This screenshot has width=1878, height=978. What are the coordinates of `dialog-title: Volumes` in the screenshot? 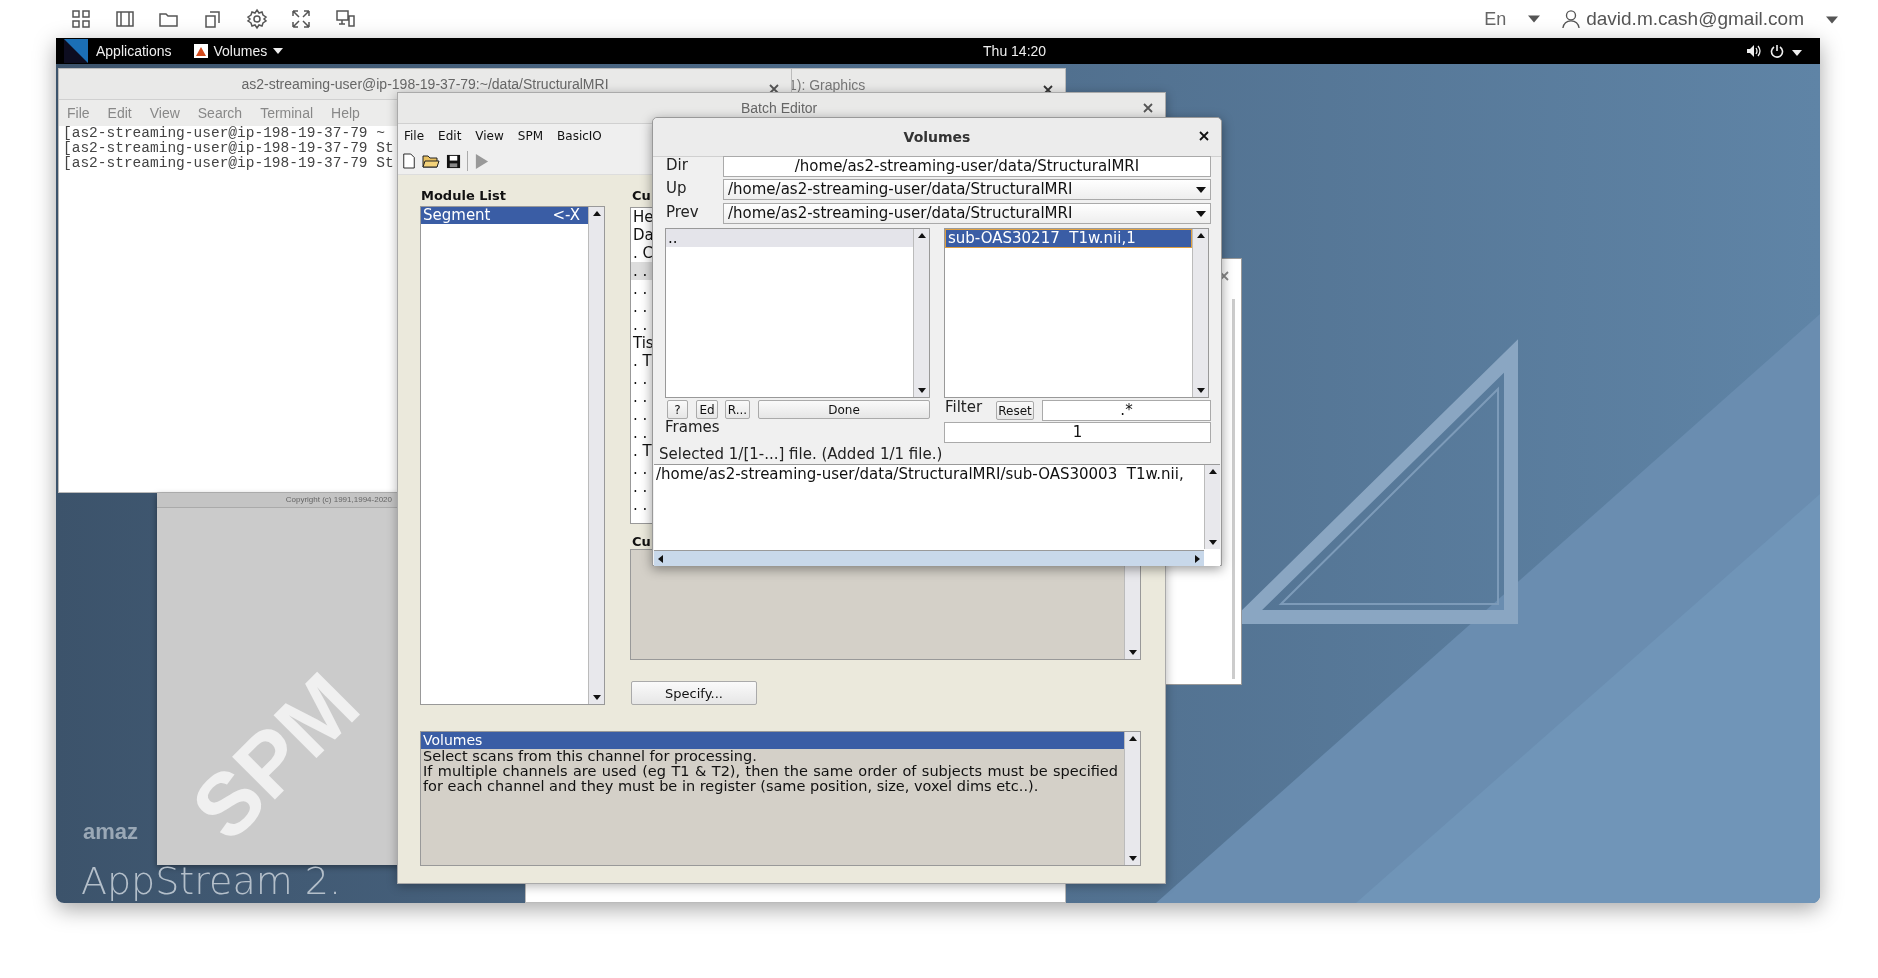 It's located at (937, 137).